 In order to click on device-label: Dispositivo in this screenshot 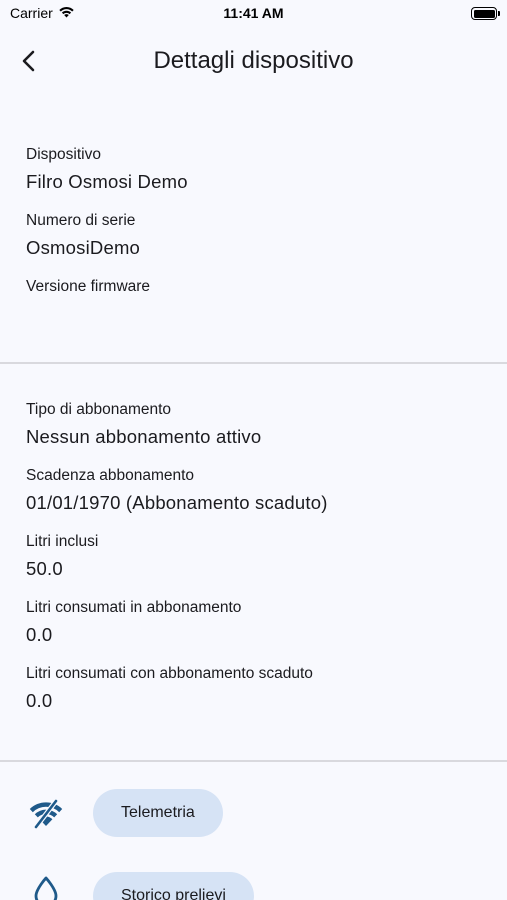, I will do `click(63, 154)`.